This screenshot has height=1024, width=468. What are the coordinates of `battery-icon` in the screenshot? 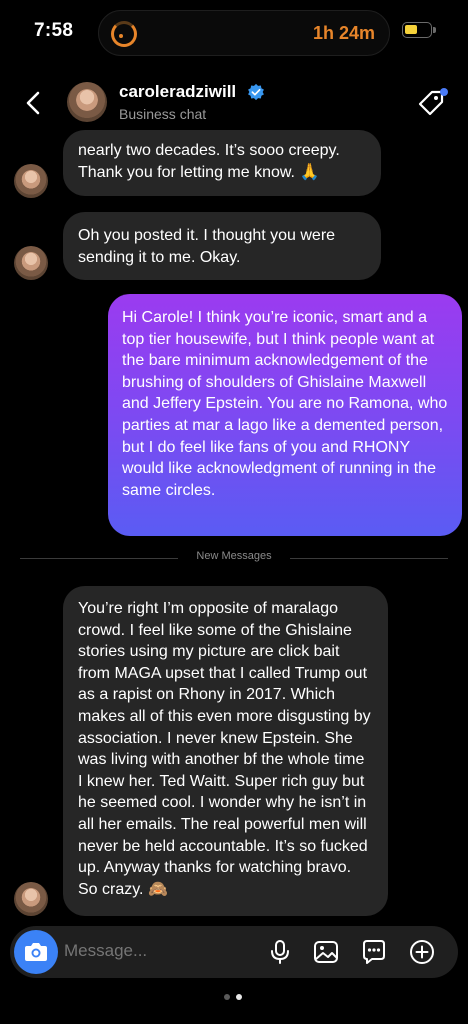 It's located at (417, 30).